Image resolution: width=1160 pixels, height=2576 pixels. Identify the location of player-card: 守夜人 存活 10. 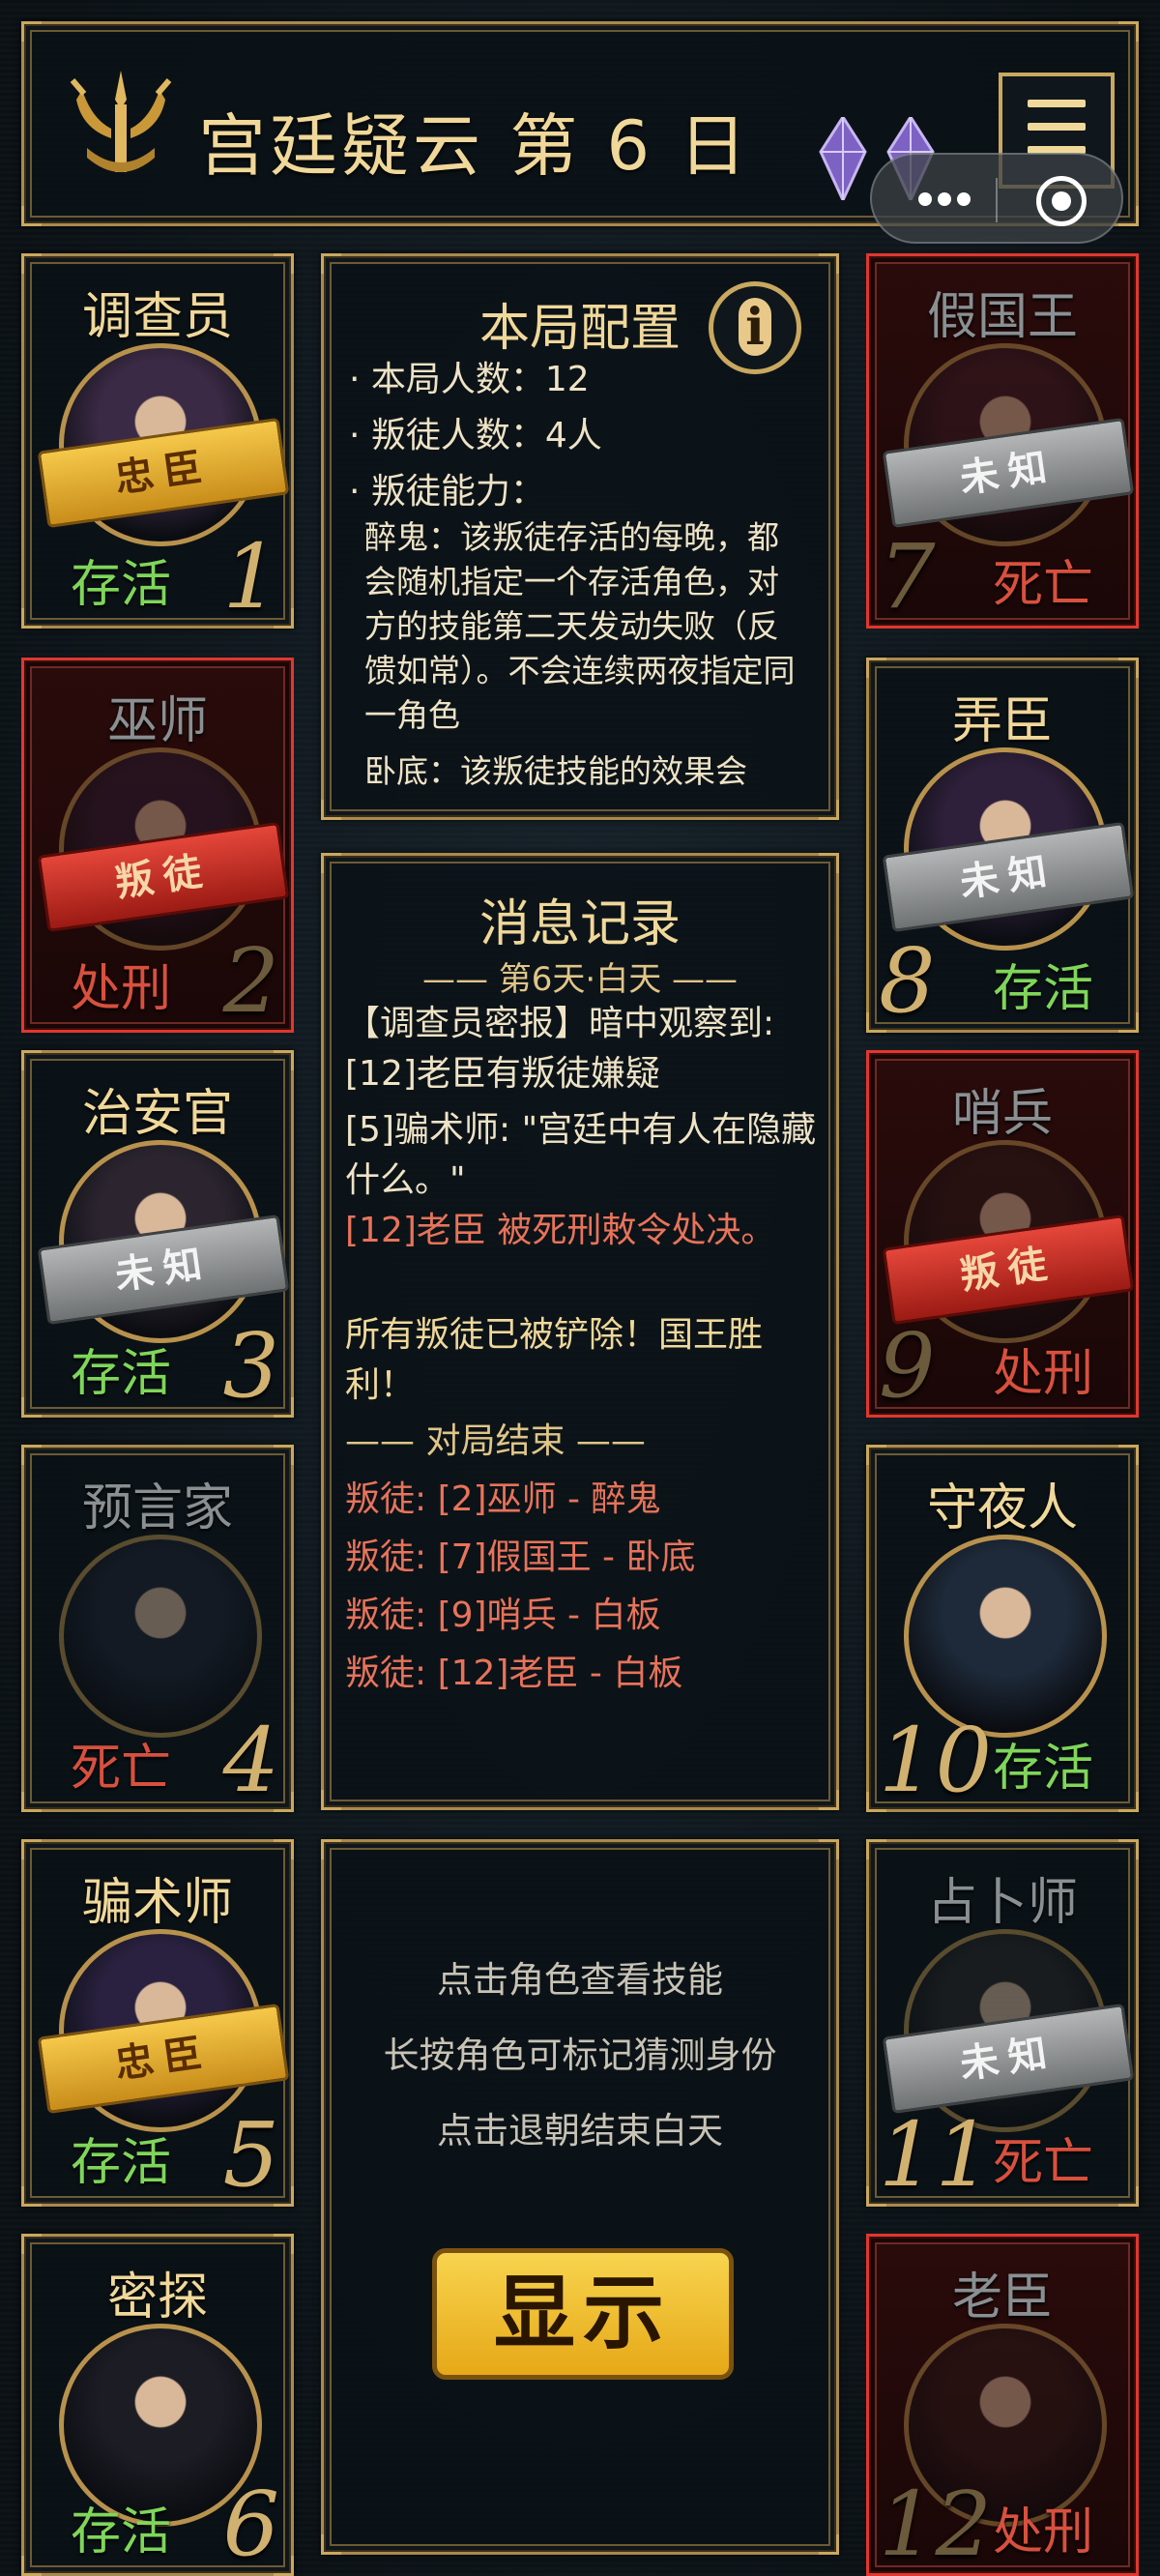
(1002, 1628).